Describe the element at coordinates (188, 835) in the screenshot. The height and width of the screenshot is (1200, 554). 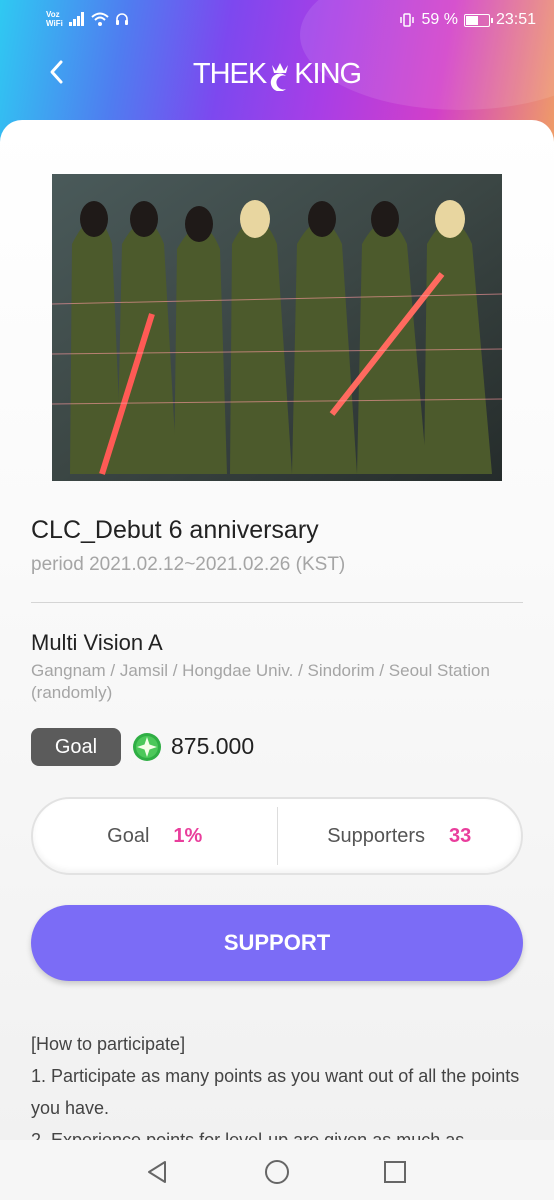
I see `goal-stat-value: 1%` at that location.